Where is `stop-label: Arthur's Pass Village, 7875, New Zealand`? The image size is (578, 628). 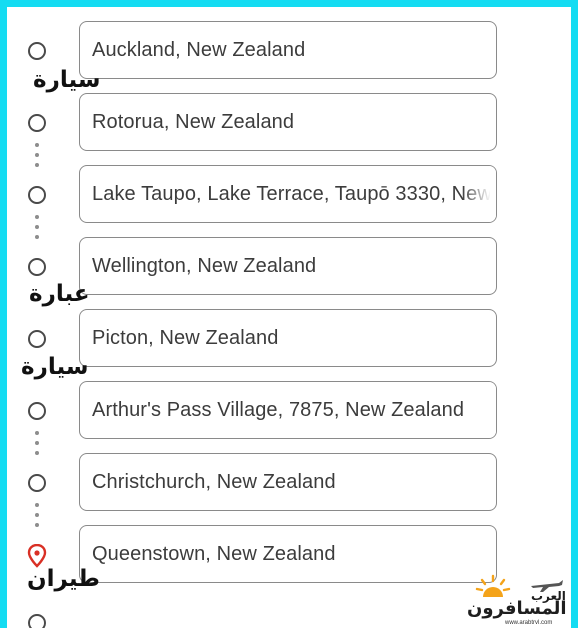
stop-label: Arthur's Pass Village, 7875, New Zealand is located at coordinates (278, 410).